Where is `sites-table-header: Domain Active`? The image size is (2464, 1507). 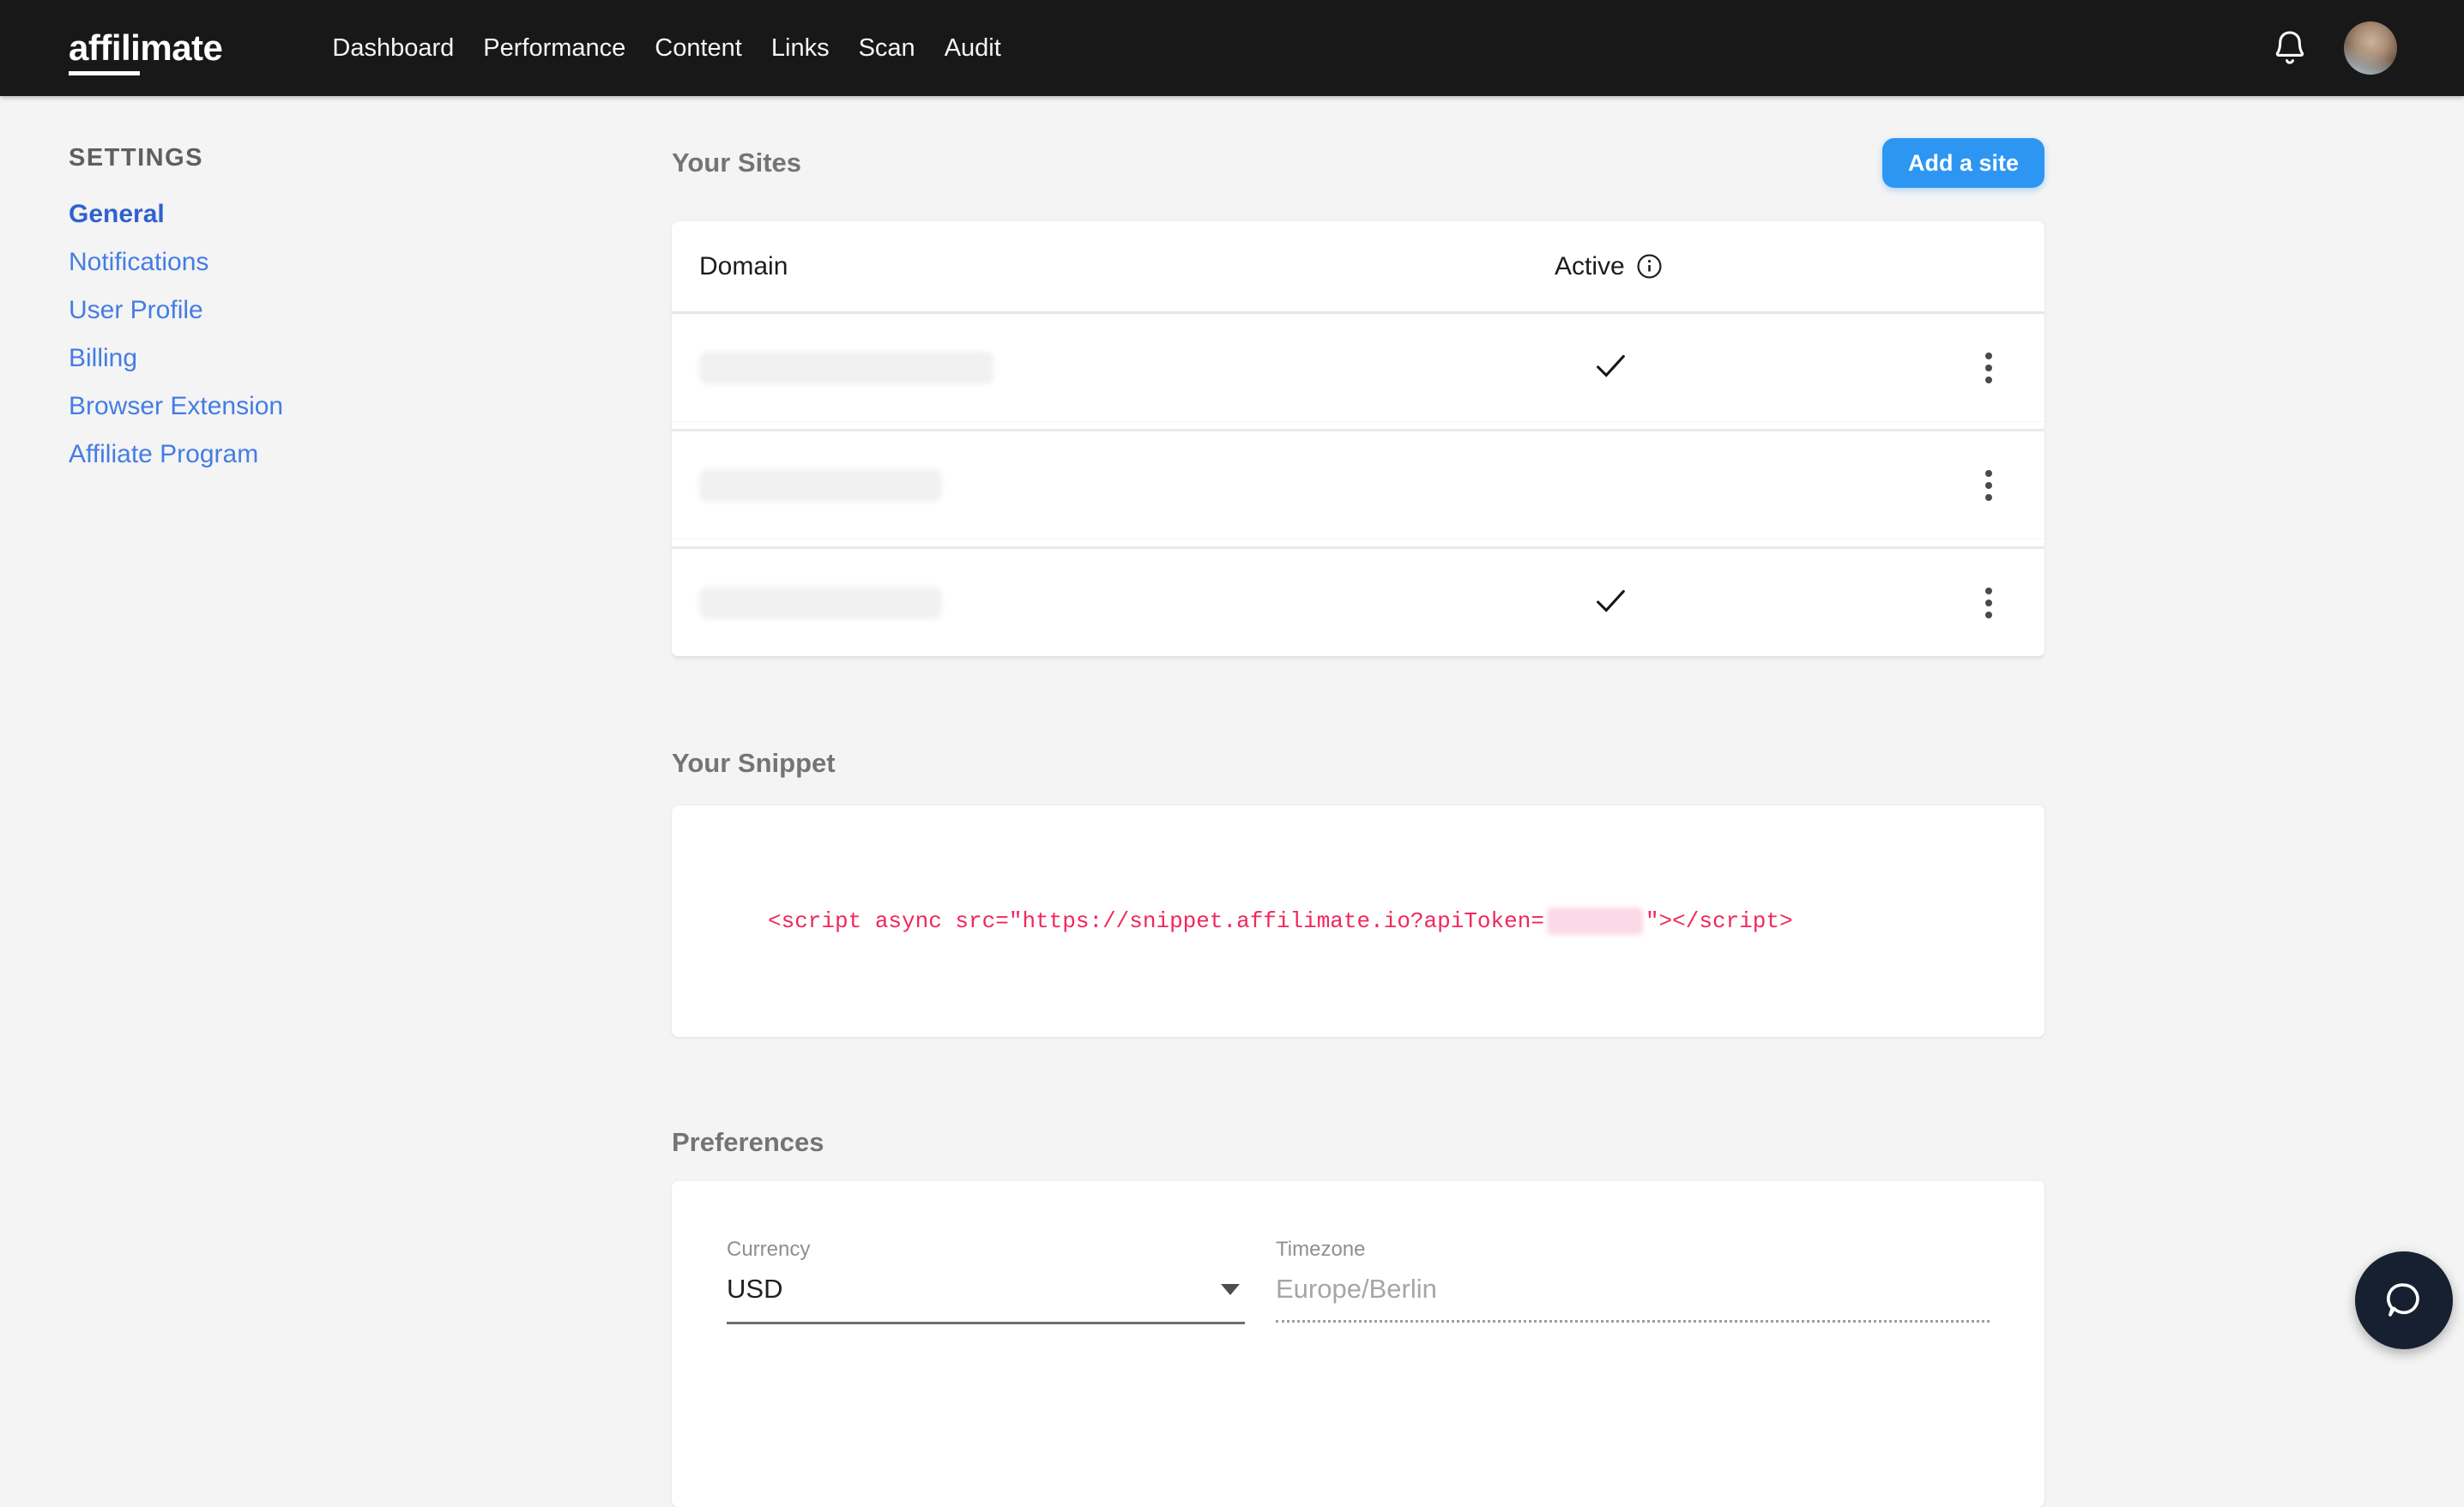
sites-table-header: Domain Active is located at coordinates (1358, 267).